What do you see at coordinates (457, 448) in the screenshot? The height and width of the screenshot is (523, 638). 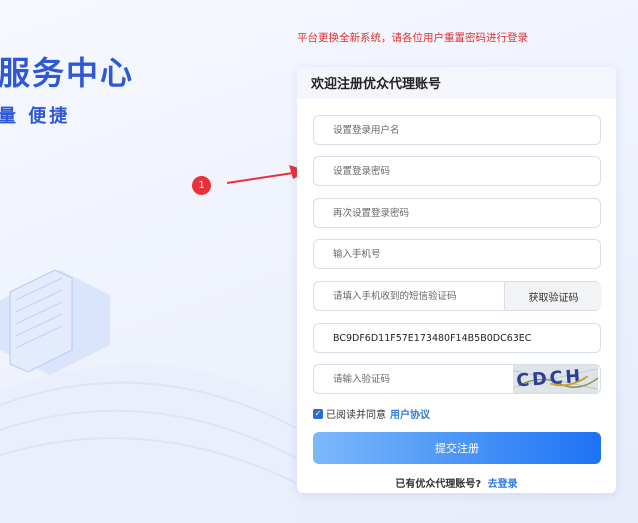 I see `submit-register-button: 提交注册` at bounding box center [457, 448].